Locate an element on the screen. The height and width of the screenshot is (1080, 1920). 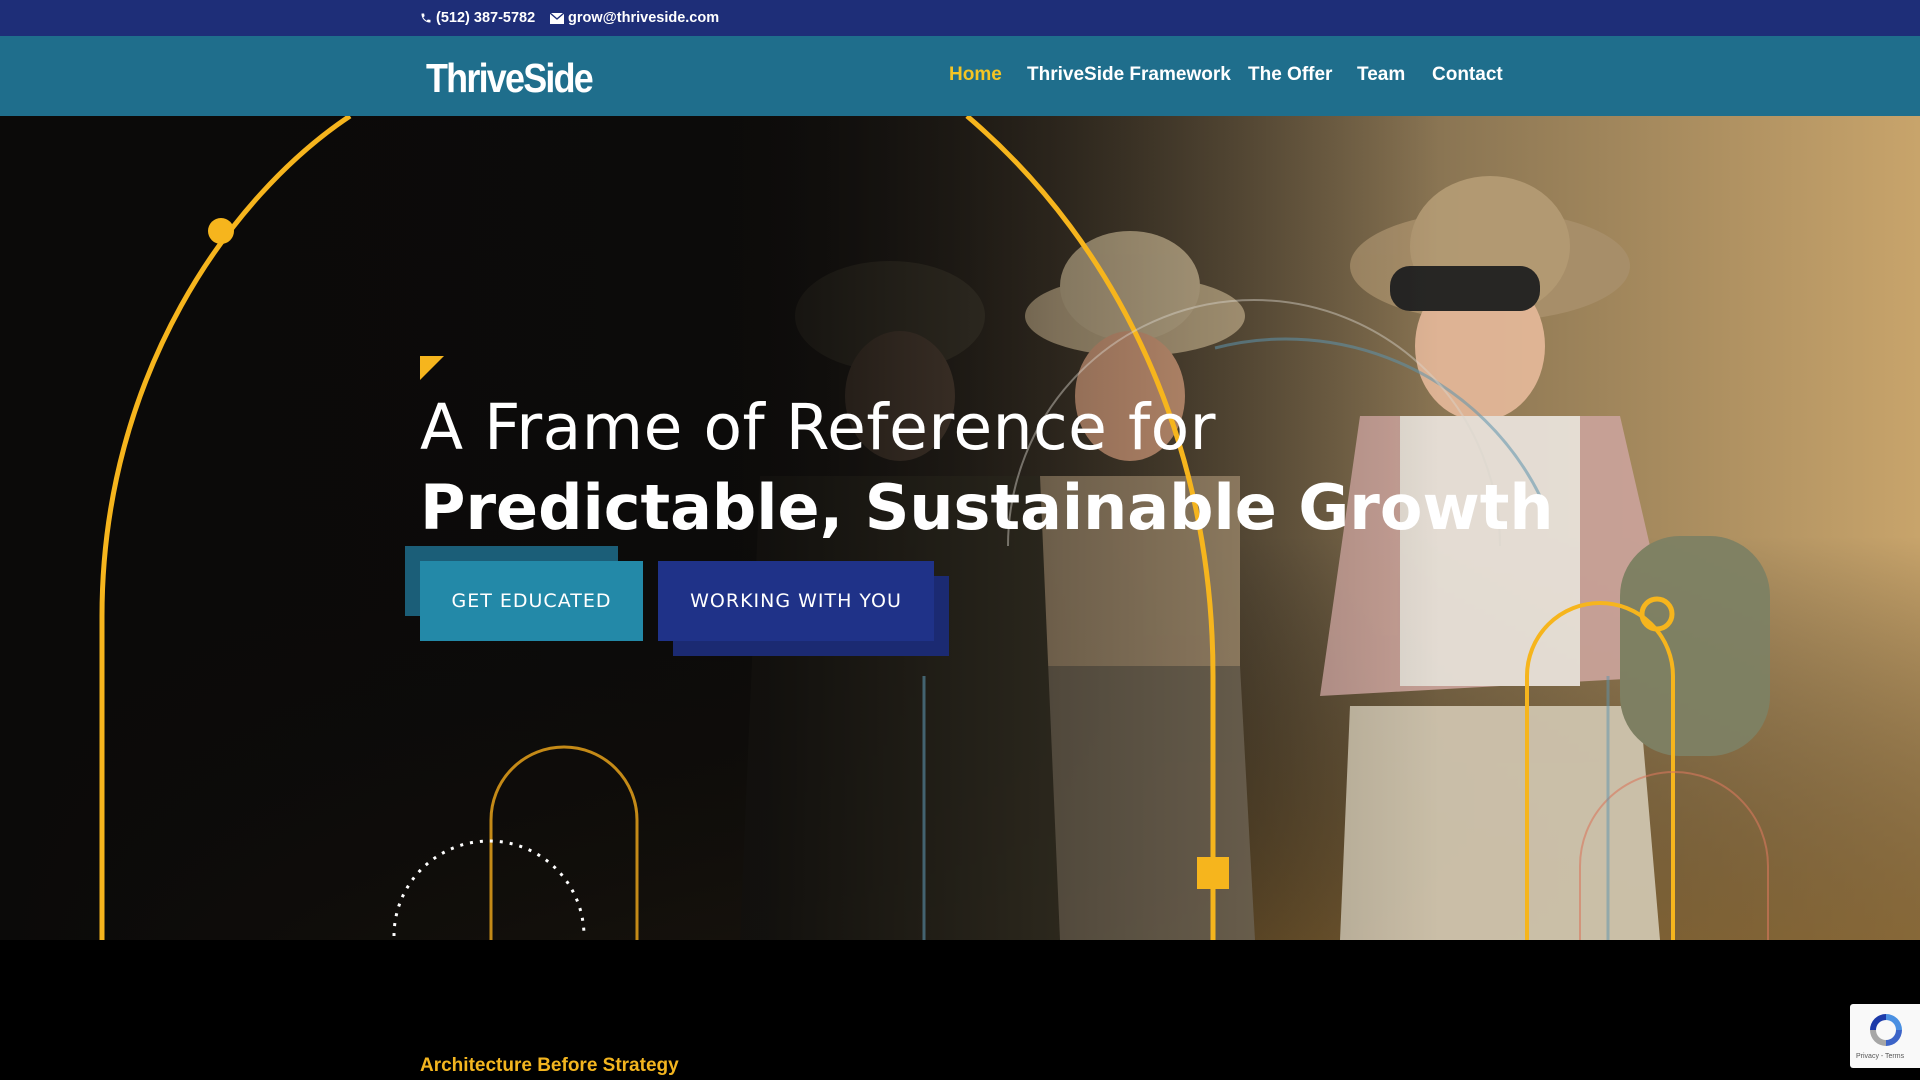
nav-framework: ThriveSide Framework is located at coordinates (1129, 75).